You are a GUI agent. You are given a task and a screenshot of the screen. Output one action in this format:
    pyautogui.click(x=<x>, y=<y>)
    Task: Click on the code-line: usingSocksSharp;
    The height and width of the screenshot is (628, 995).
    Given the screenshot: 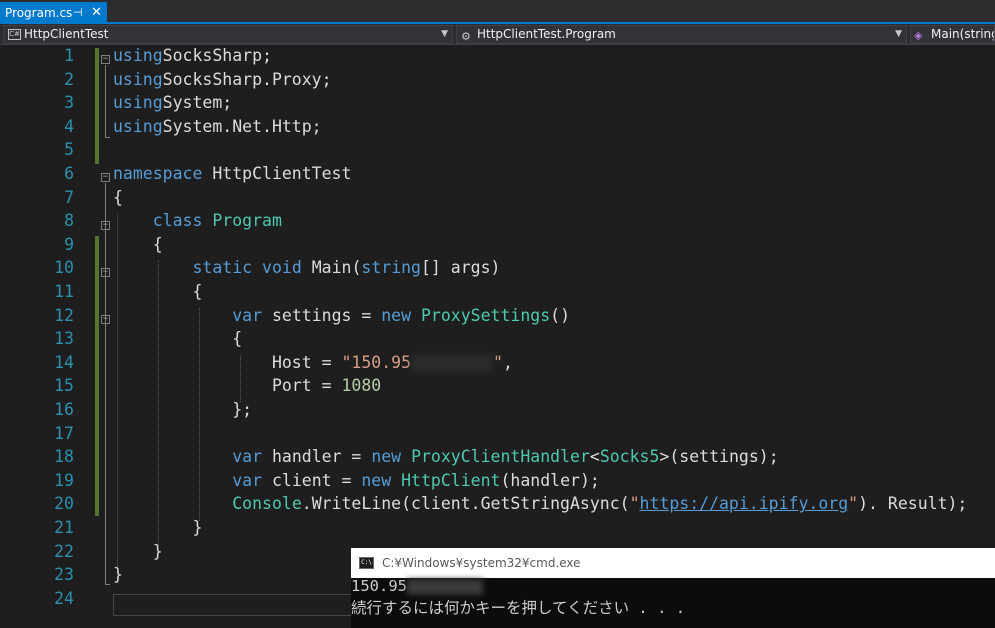 What is the action you would take?
    pyautogui.click(x=192, y=55)
    